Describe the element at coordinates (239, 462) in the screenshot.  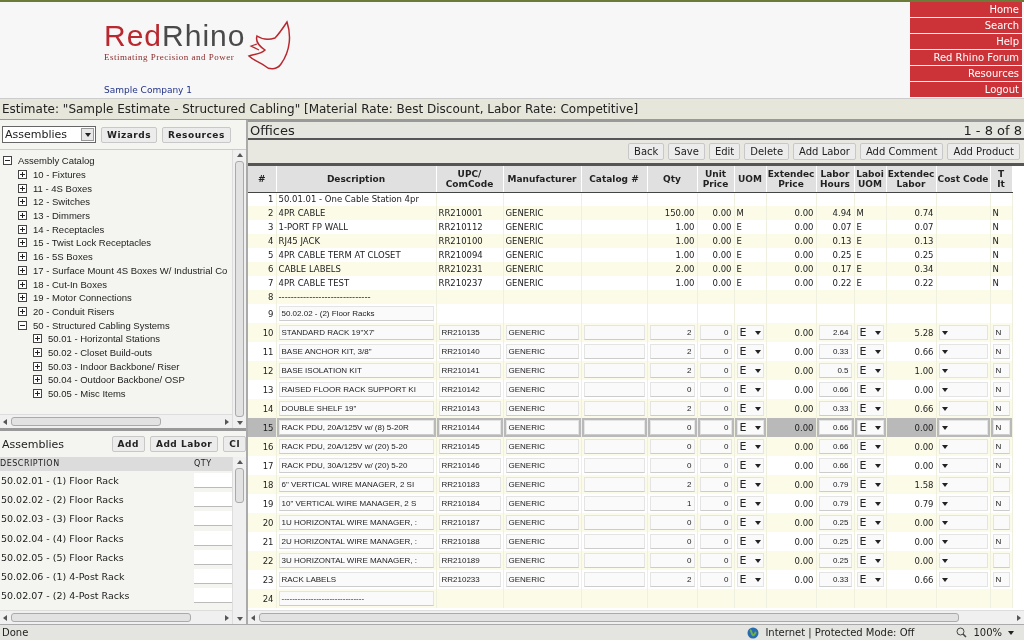
I see `arrow-up-icon` at that location.